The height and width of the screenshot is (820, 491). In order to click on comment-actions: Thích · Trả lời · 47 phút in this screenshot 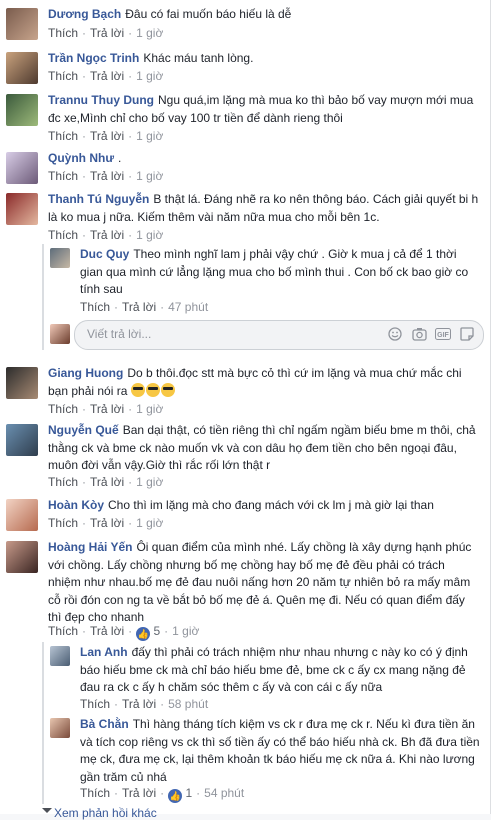, I will do `click(144, 307)`.